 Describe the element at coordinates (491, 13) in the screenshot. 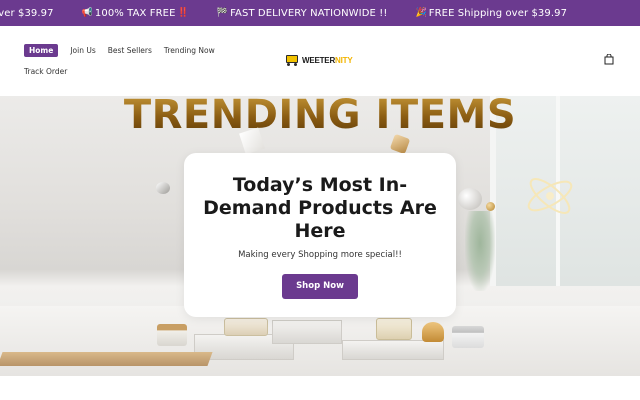

I see `announcement-item: 🎉 FREE Shipping over $39.97` at that location.